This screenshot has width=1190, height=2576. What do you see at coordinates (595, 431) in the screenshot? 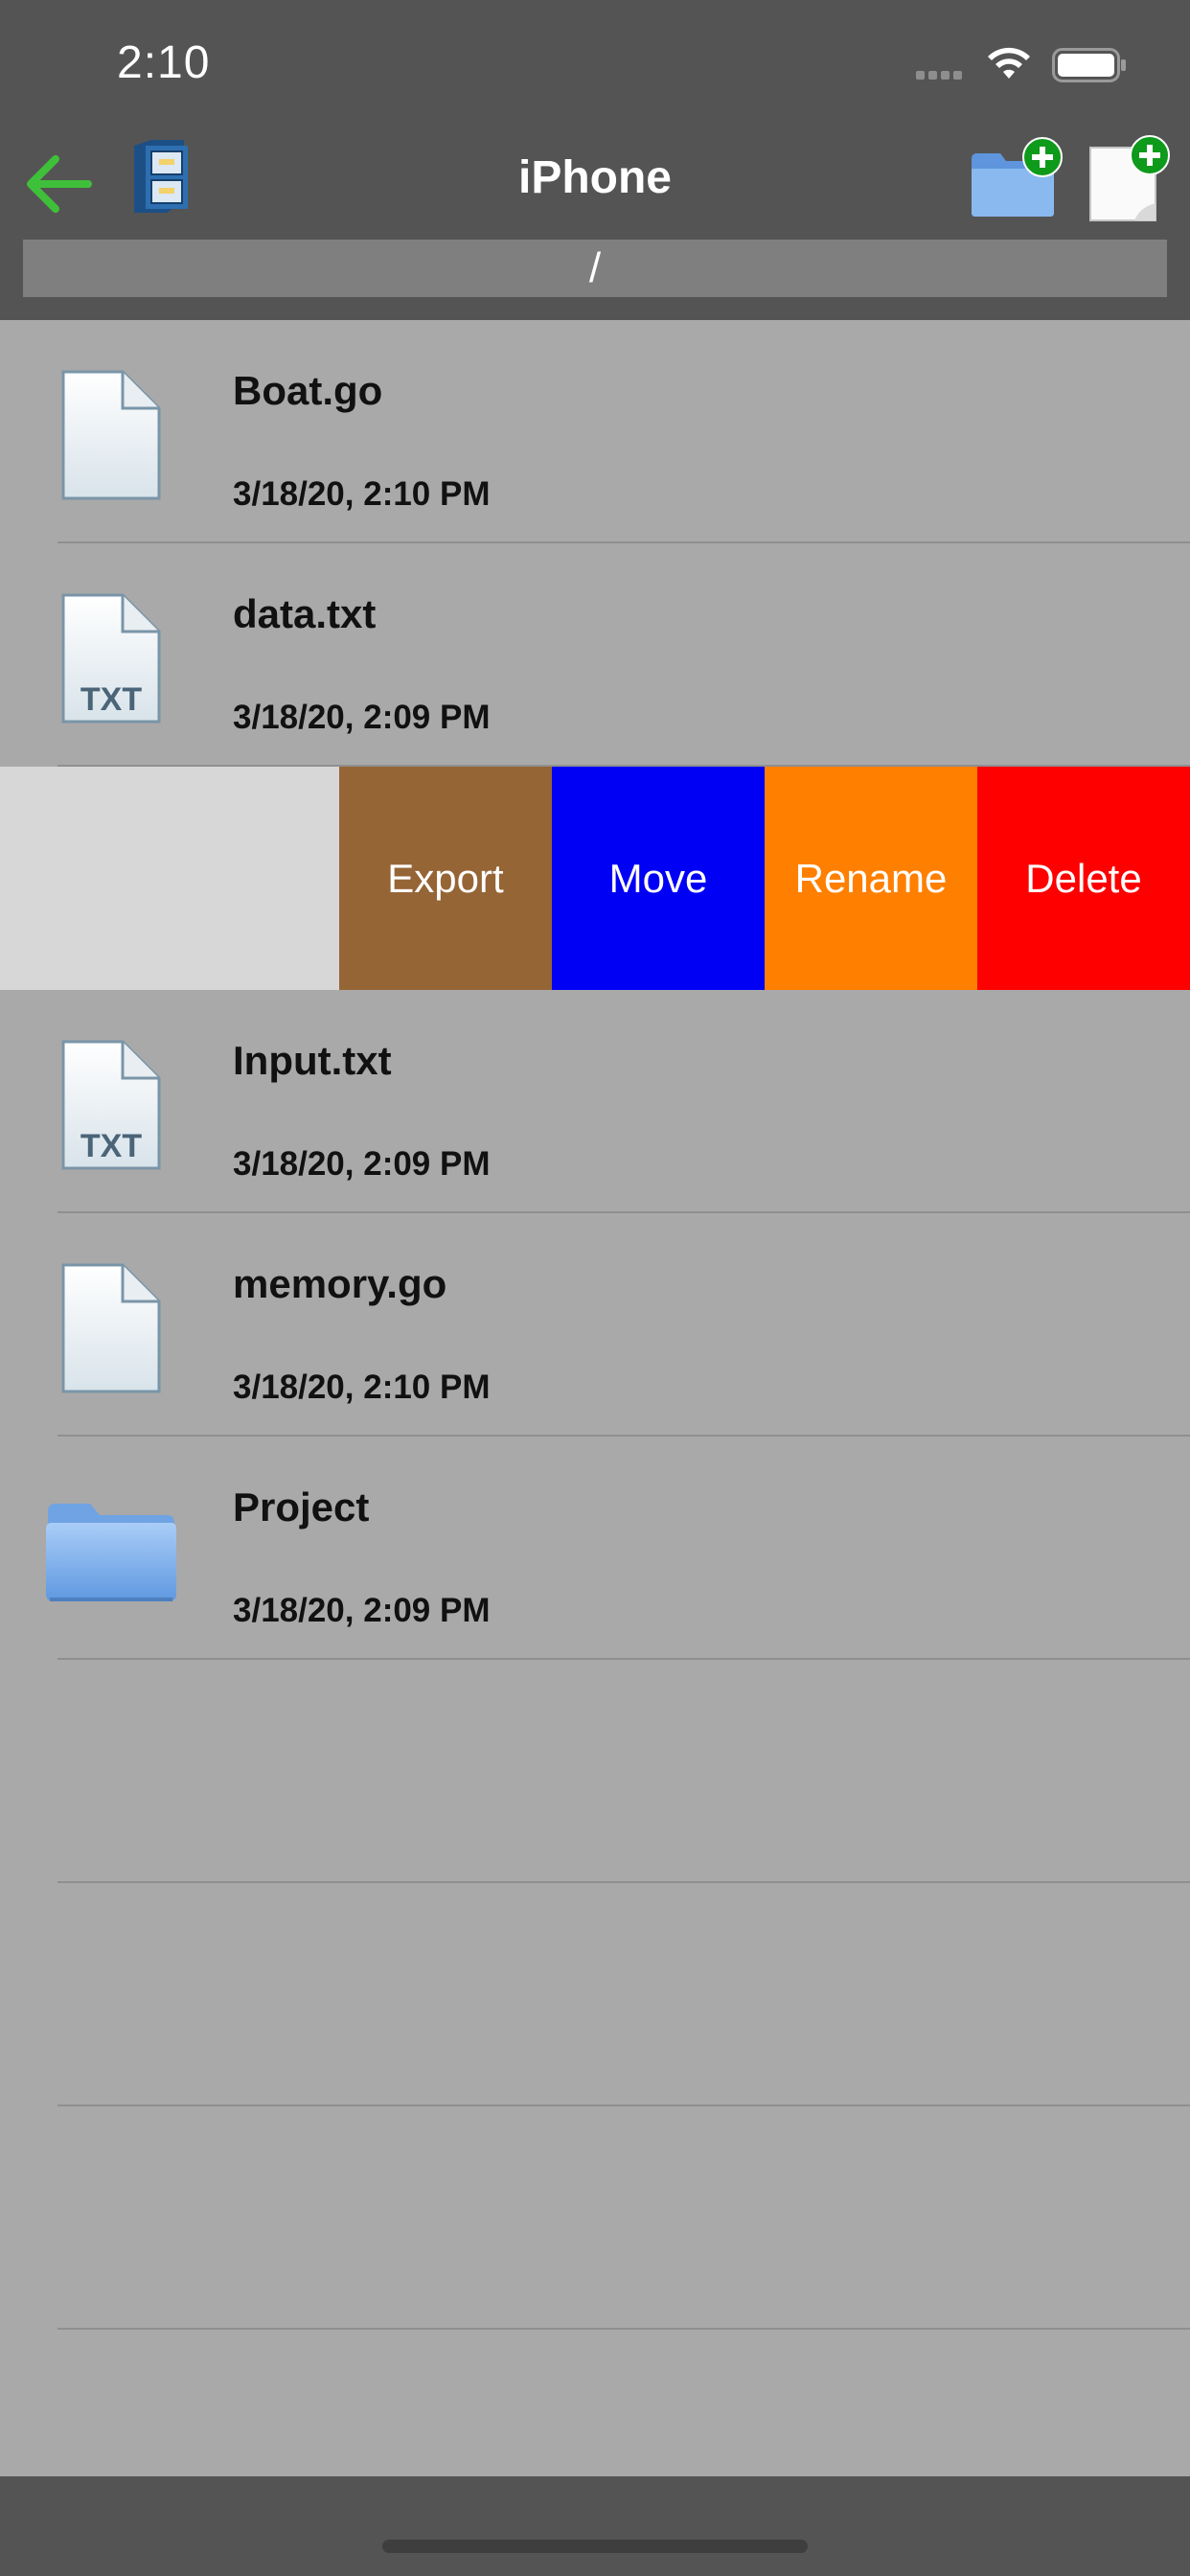
I see `list-item: Boat.go 3/18/20, 2:10 PM` at bounding box center [595, 431].